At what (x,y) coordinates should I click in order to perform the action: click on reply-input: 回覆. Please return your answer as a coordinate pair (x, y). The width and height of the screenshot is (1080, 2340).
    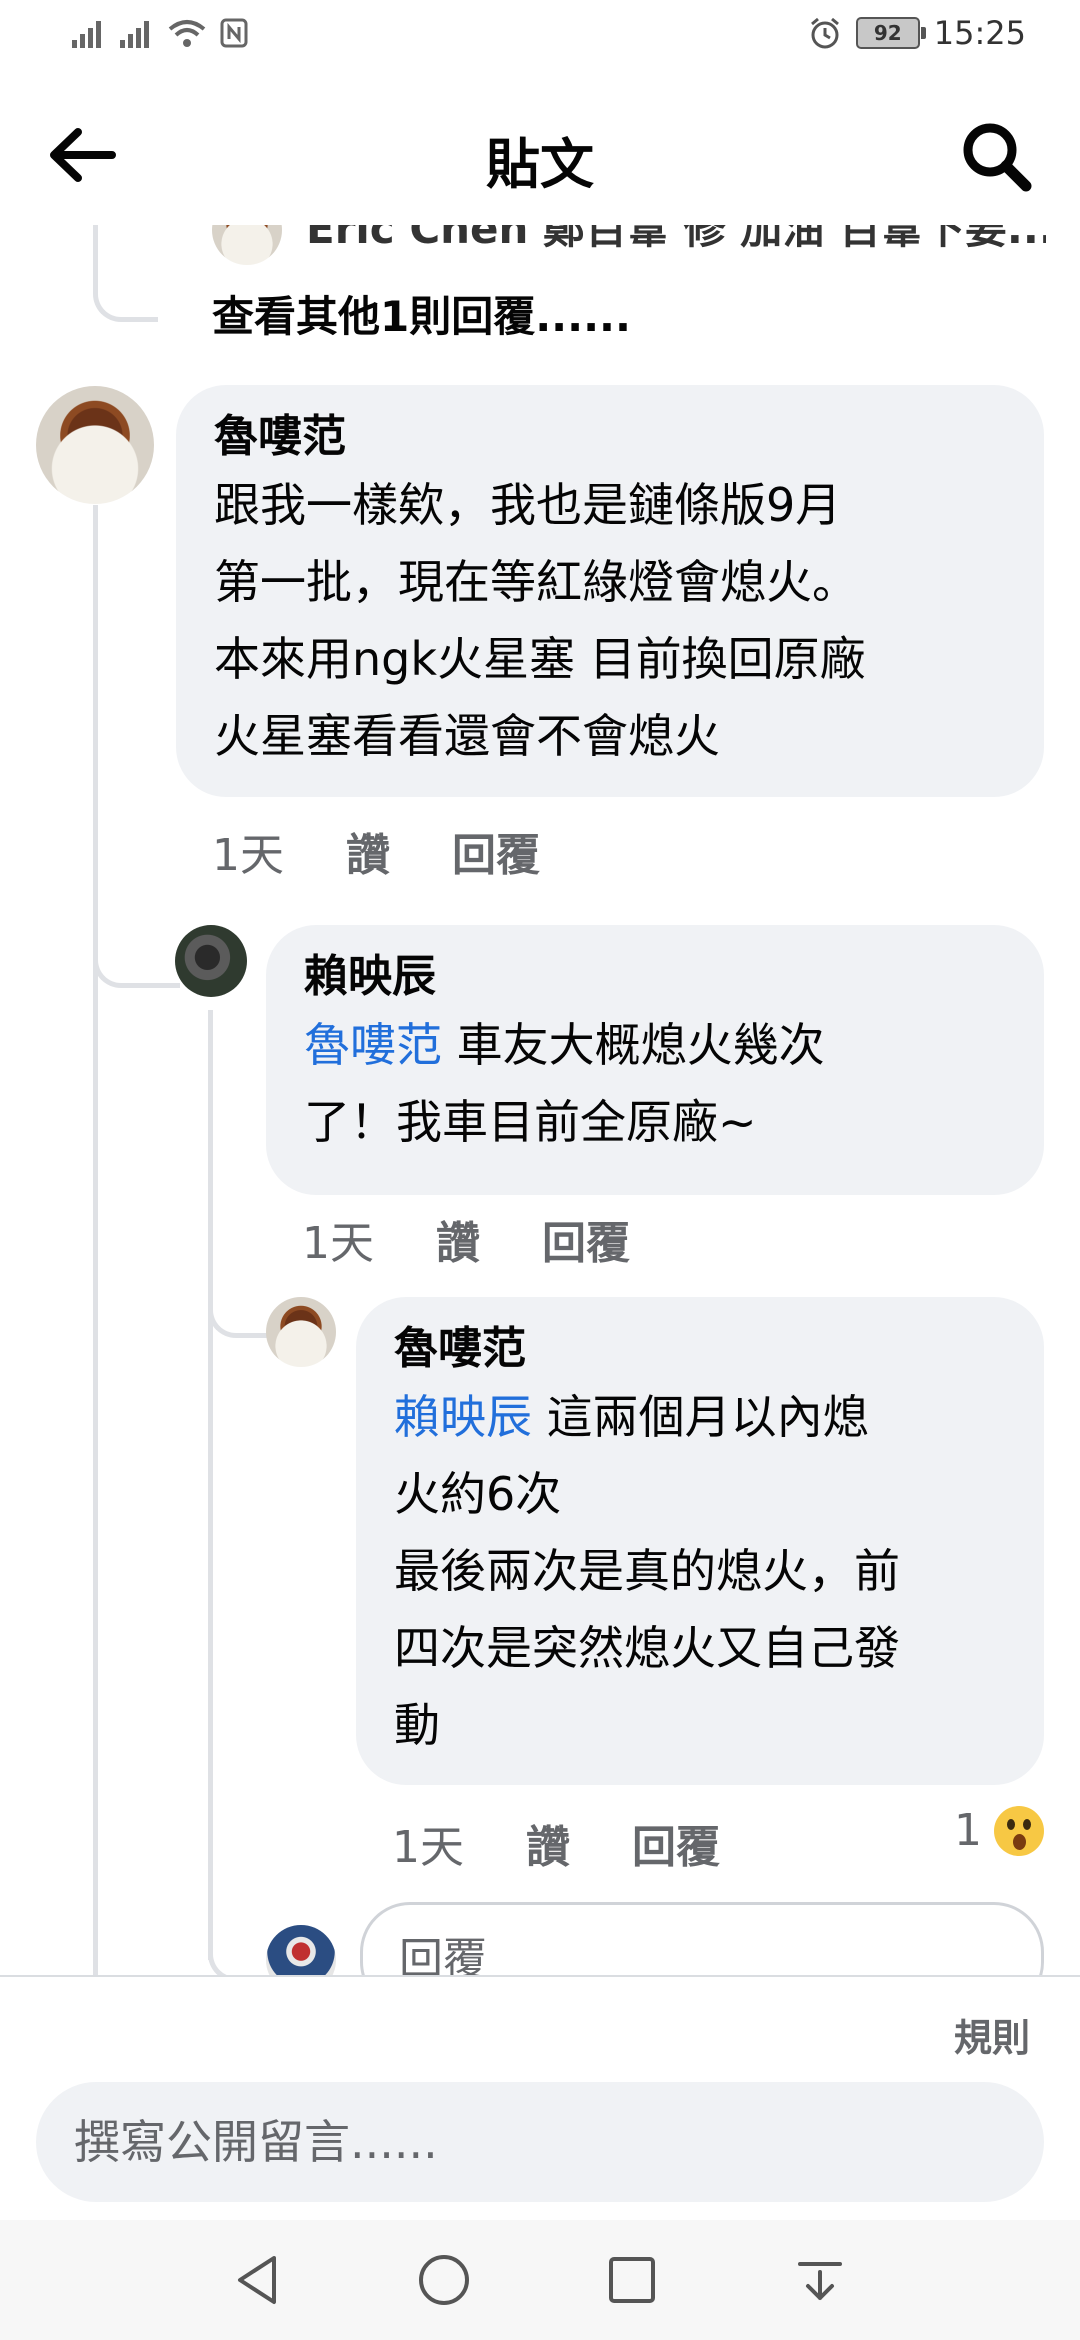
    Looking at the image, I should click on (702, 1938).